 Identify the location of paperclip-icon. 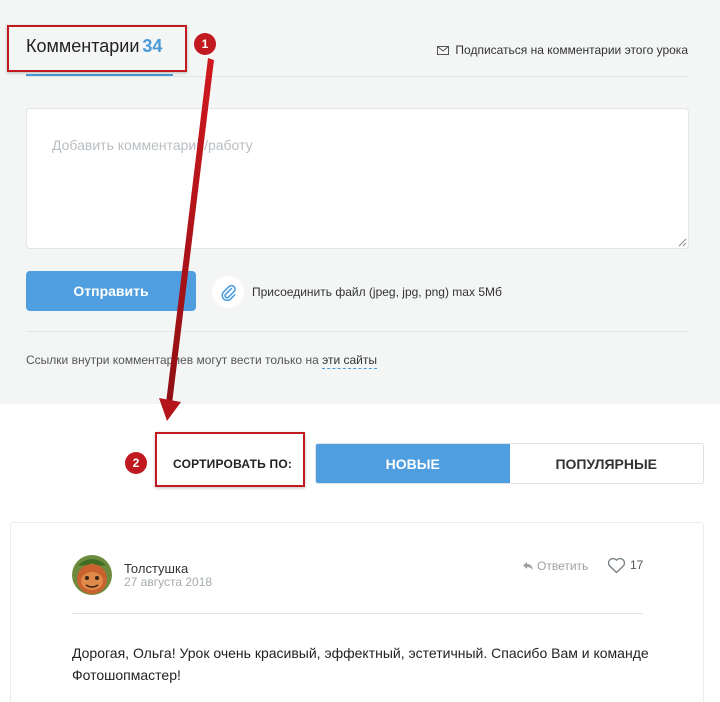
(228, 292).